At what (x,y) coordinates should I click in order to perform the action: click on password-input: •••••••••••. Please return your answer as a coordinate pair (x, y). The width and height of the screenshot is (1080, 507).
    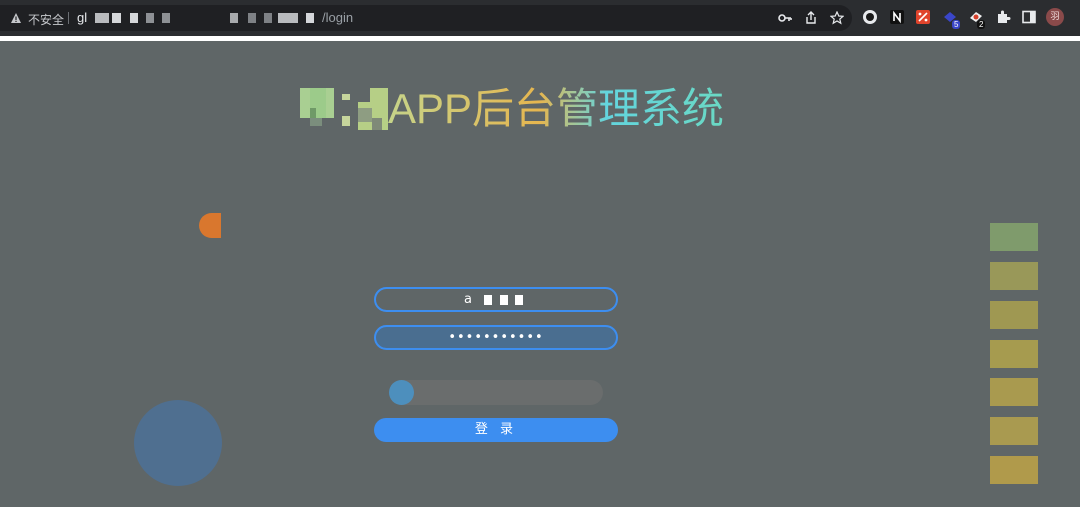
    Looking at the image, I should click on (496, 337).